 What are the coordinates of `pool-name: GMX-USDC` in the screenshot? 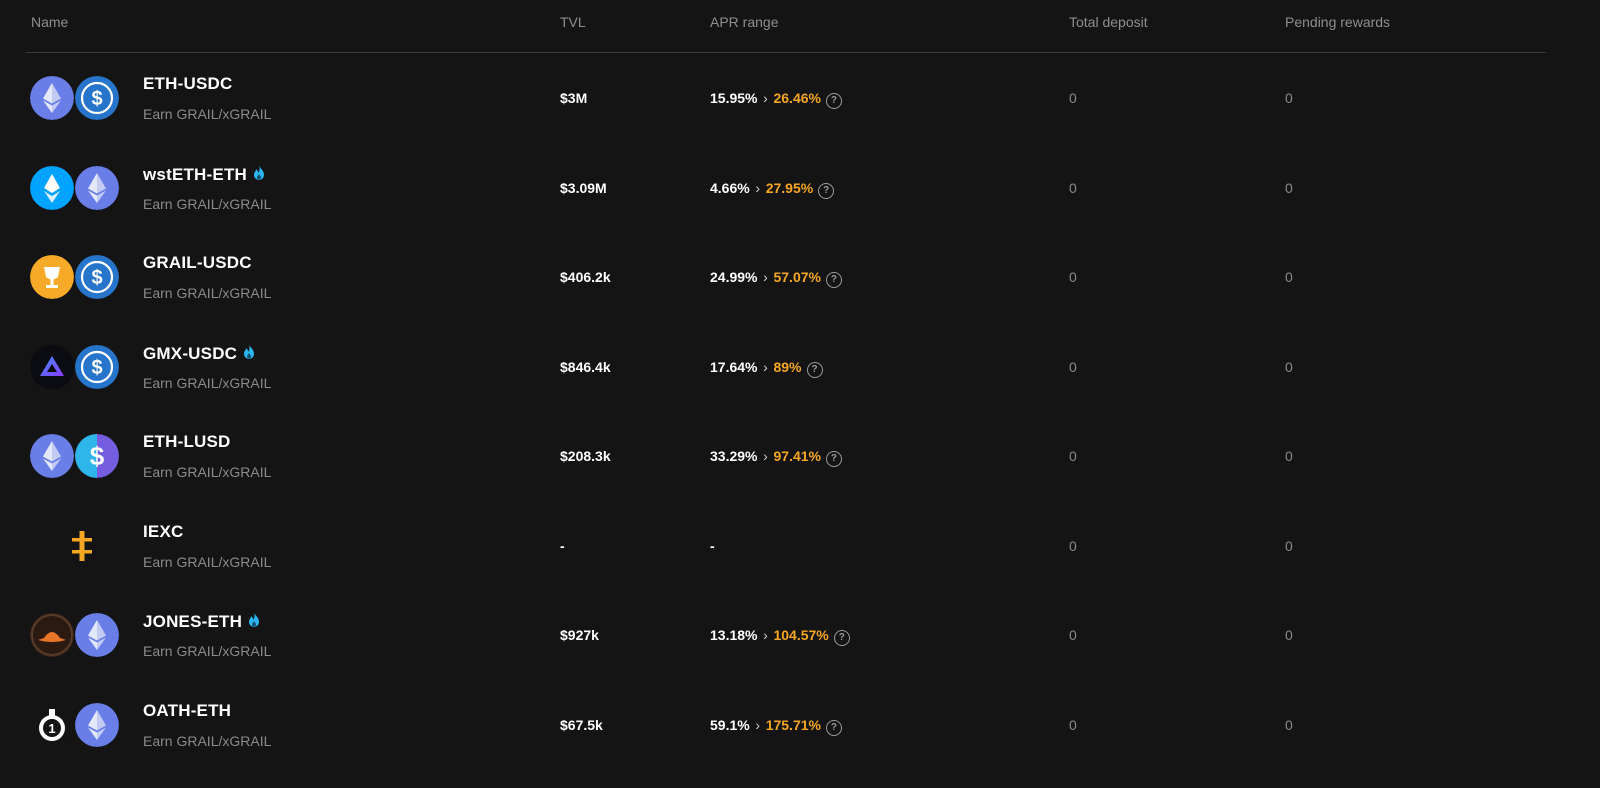 It's located at (200, 353).